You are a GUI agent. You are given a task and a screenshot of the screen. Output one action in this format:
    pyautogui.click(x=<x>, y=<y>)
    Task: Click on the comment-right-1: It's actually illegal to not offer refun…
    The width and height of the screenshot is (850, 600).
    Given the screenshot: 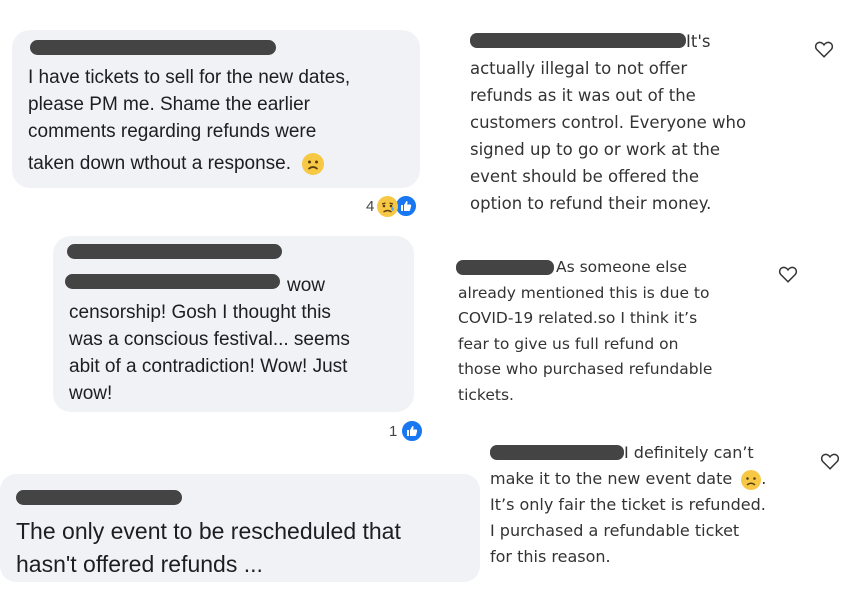 What is the action you would take?
    pyautogui.click(x=630, y=122)
    